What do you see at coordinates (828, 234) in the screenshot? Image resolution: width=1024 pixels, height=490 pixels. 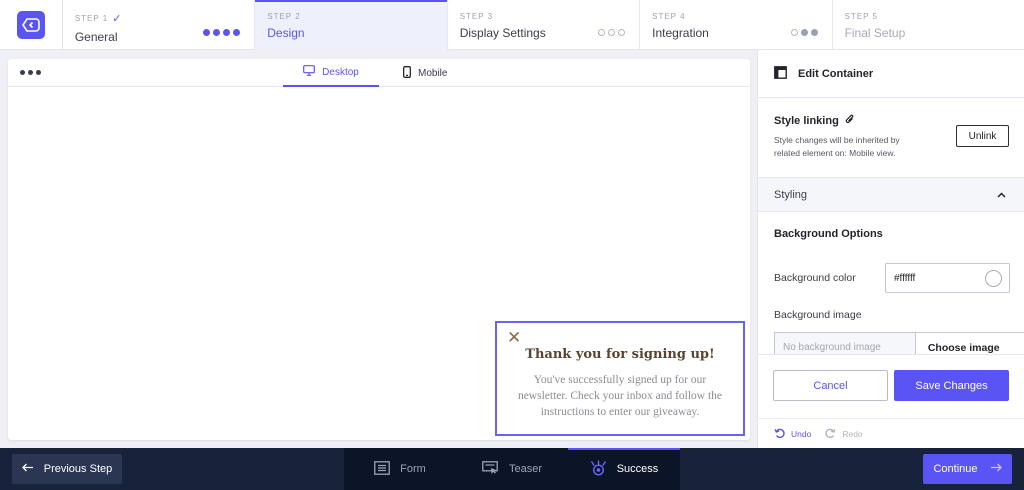 I see `background-options-title: Background Options` at bounding box center [828, 234].